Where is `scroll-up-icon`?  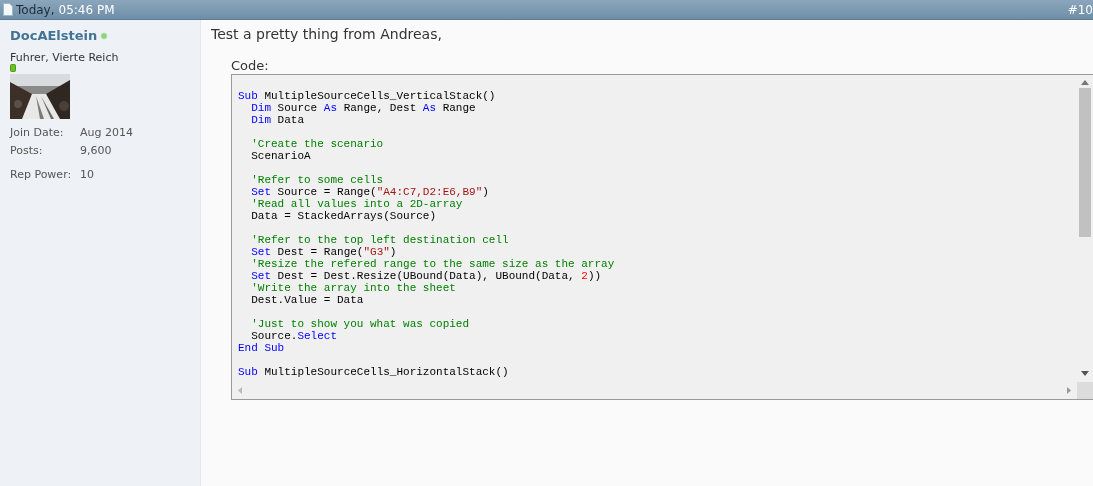 scroll-up-icon is located at coordinates (1085, 82).